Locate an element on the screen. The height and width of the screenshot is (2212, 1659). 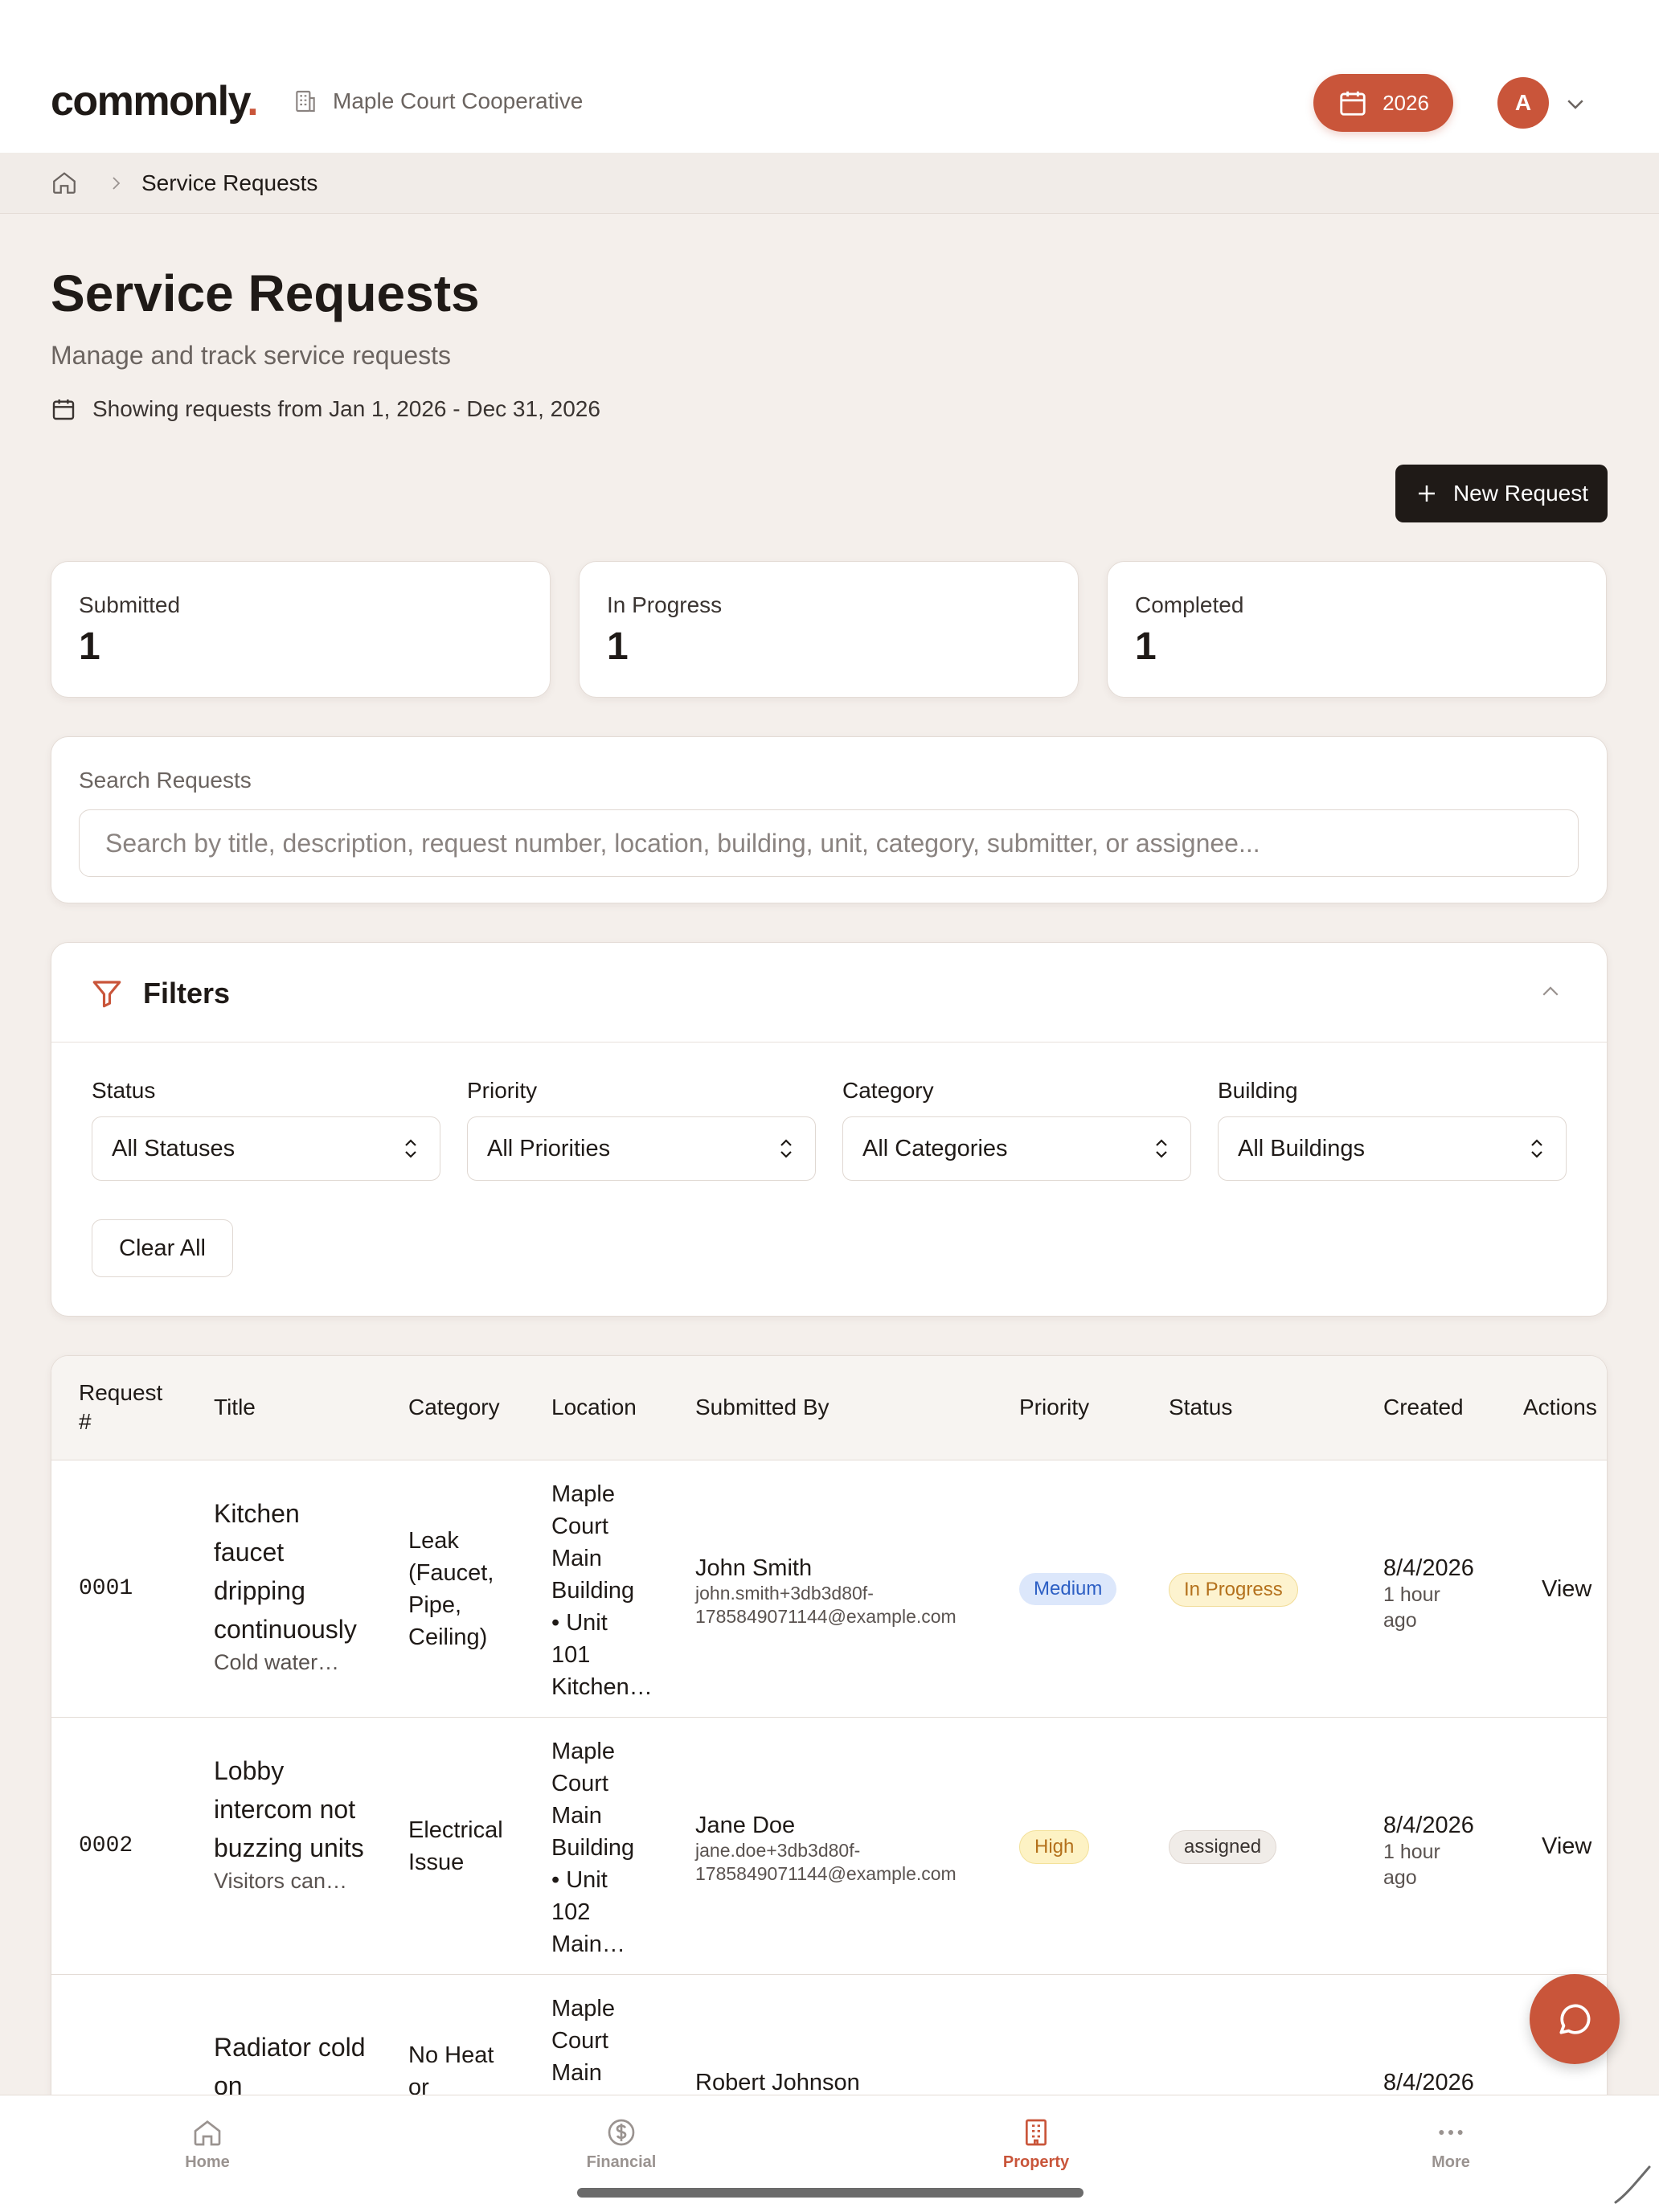
request-title: Lobby intercom not buzzing units is located at coordinates (289, 1809).